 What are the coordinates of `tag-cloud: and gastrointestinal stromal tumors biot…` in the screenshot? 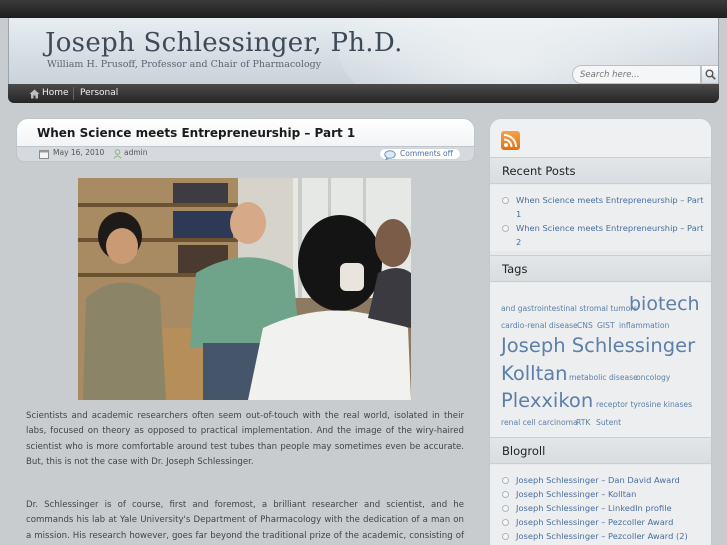 It's located at (600, 360).